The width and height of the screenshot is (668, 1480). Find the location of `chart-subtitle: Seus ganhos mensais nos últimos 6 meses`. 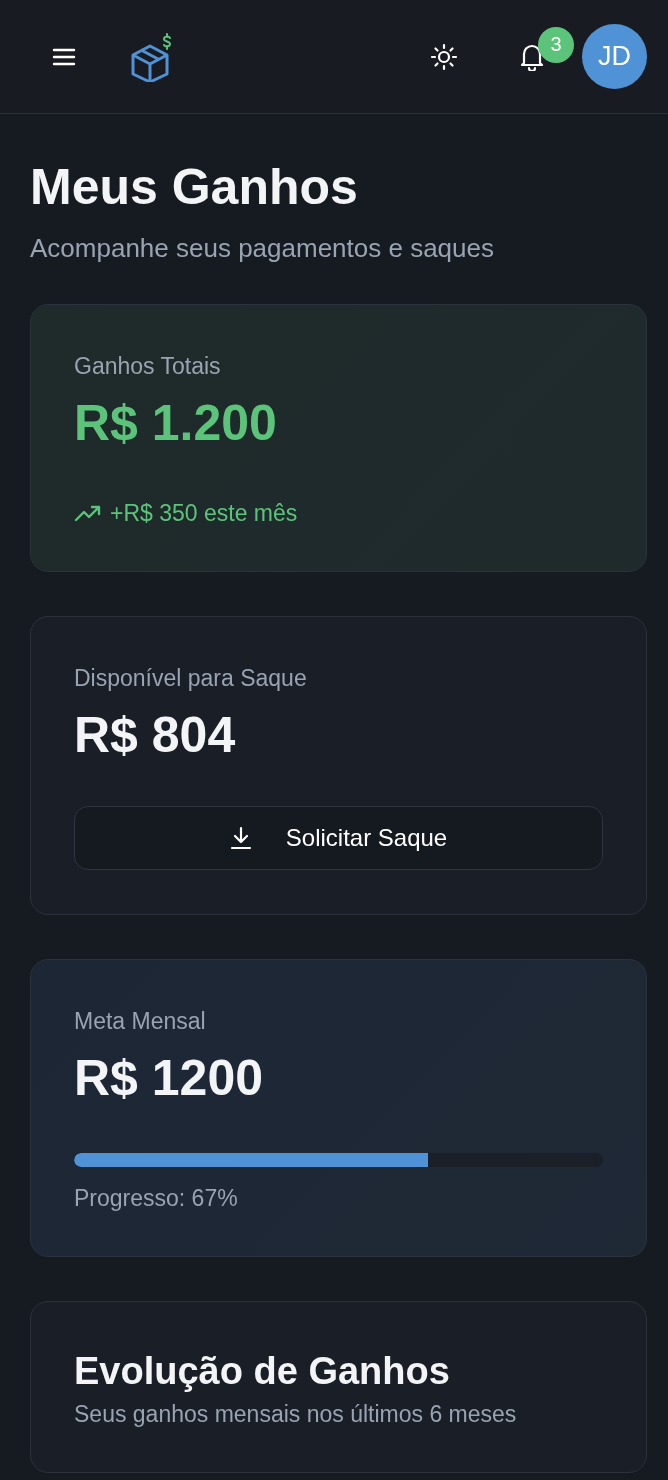

chart-subtitle: Seus ganhos mensais nos últimos 6 meses is located at coordinates (296, 1414).